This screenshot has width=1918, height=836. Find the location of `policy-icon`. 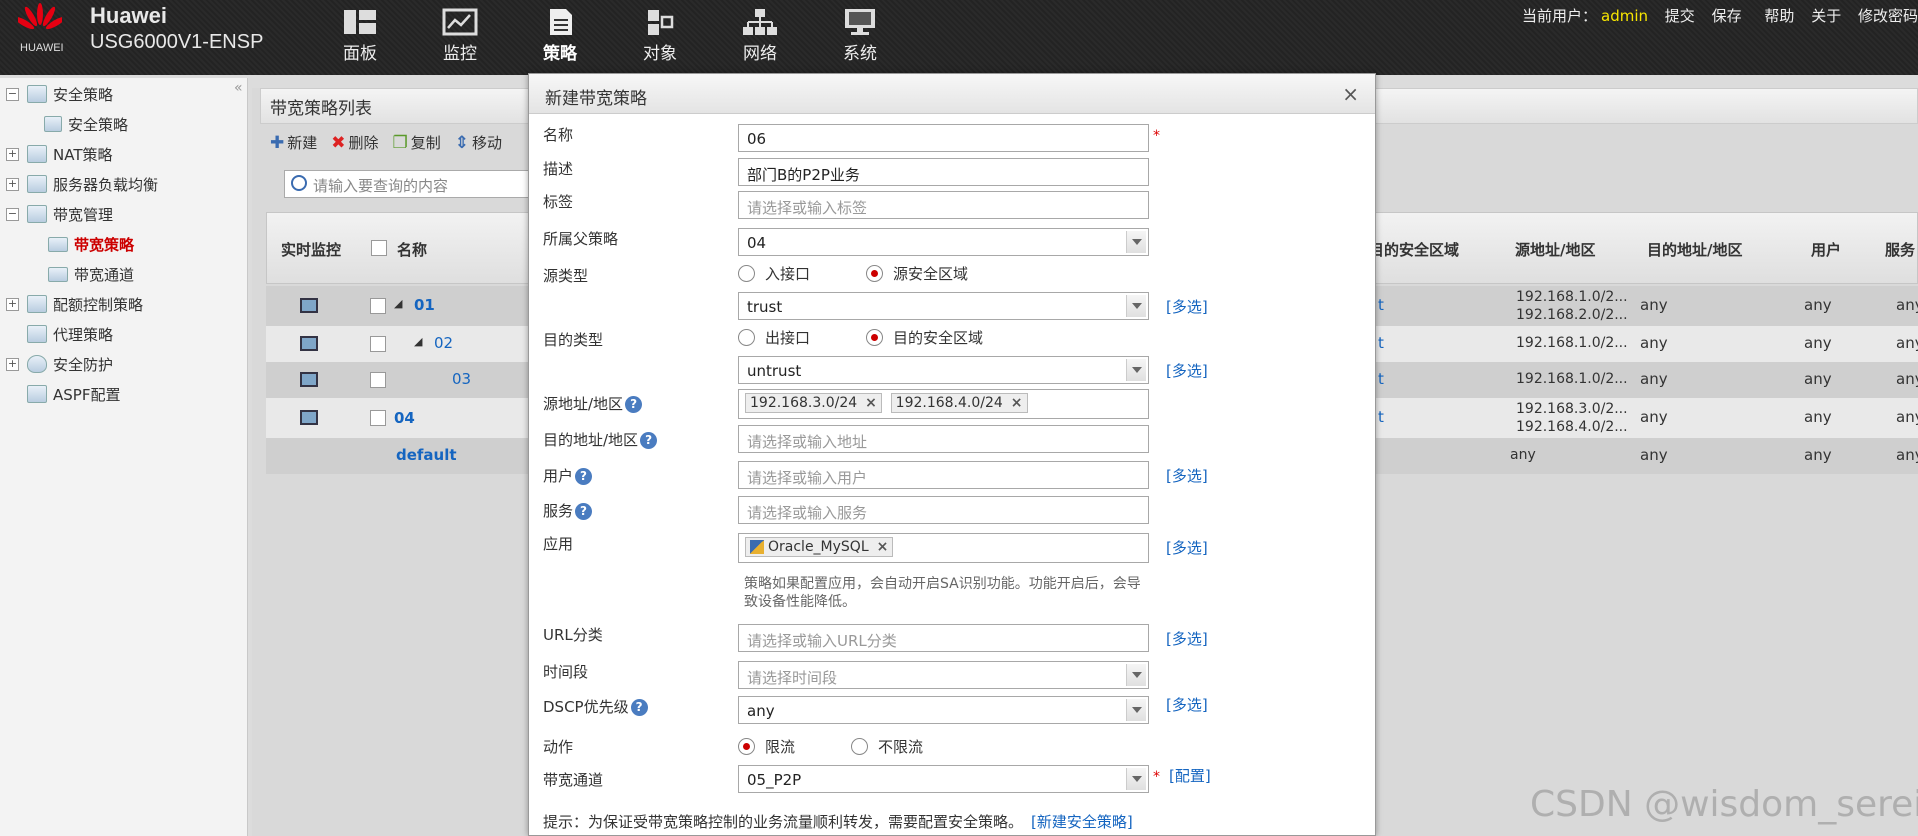

policy-icon is located at coordinates (53, 124).